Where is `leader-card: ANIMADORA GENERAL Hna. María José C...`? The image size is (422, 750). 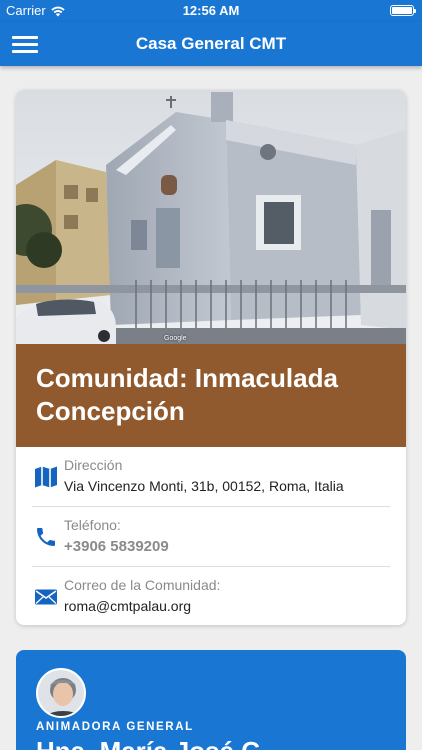 leader-card: ANIMADORA GENERAL Hna. María José C... is located at coordinates (211, 700).